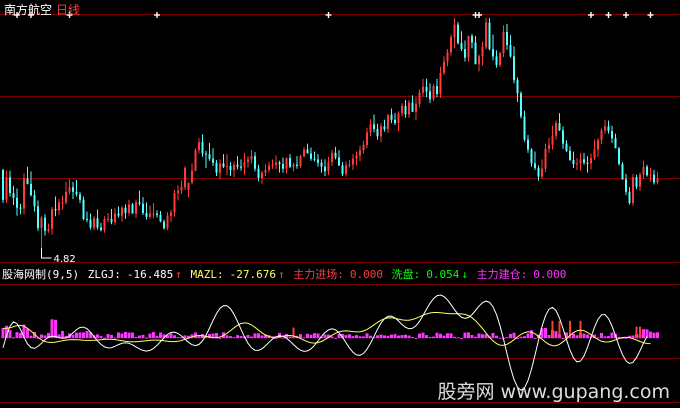  I want to click on zlgj-arrow: ↑, so click(178, 274).